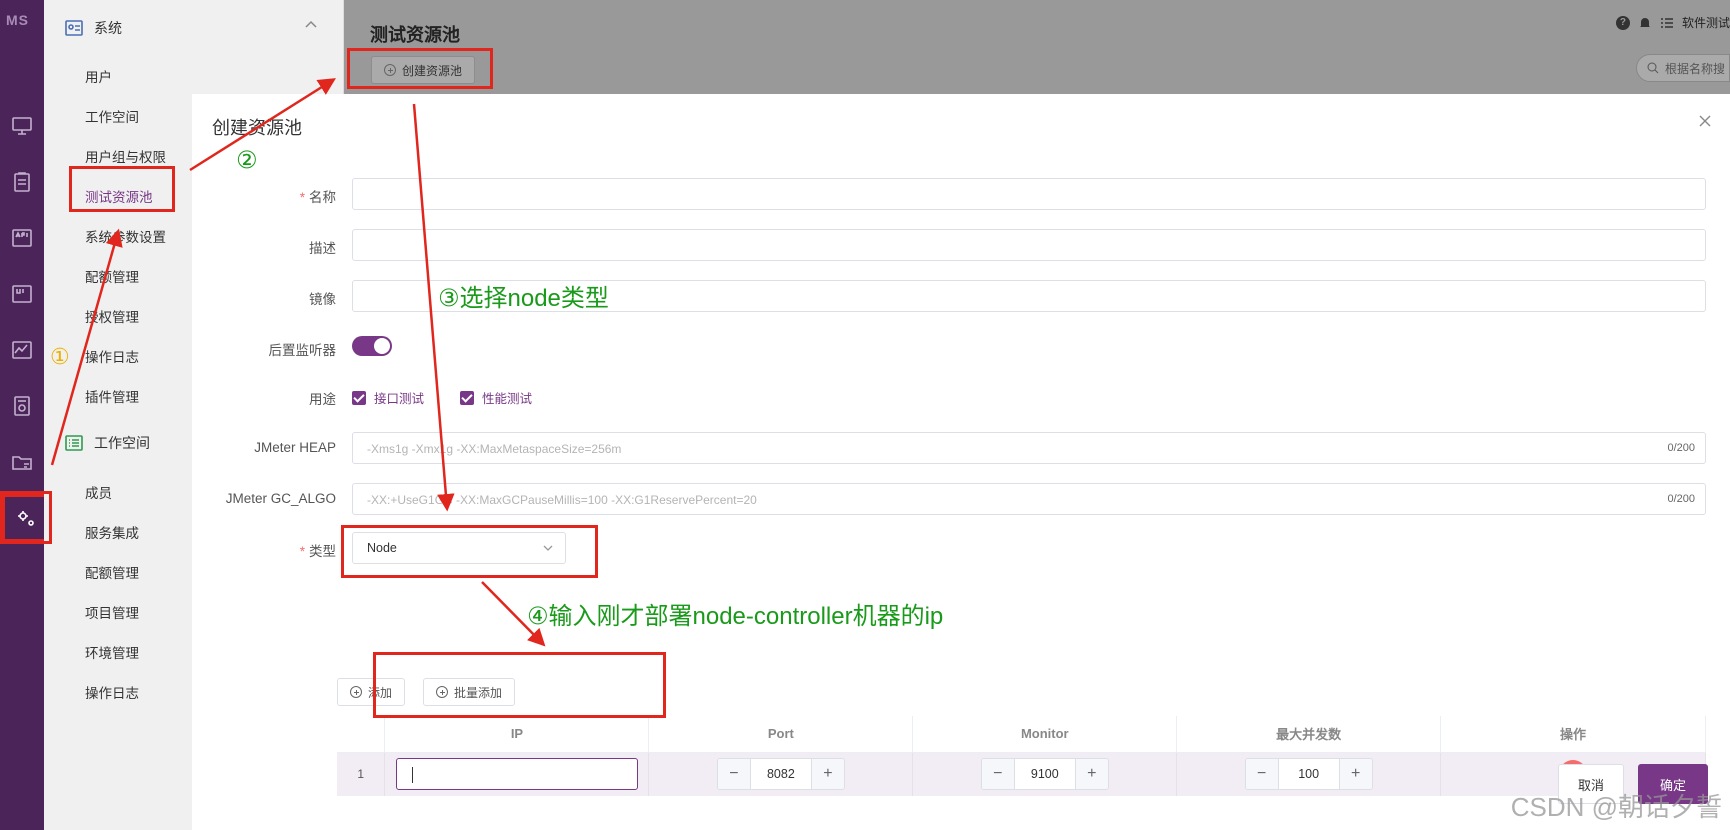  I want to click on concurrency-stepper: − 100 +, so click(1308, 774).